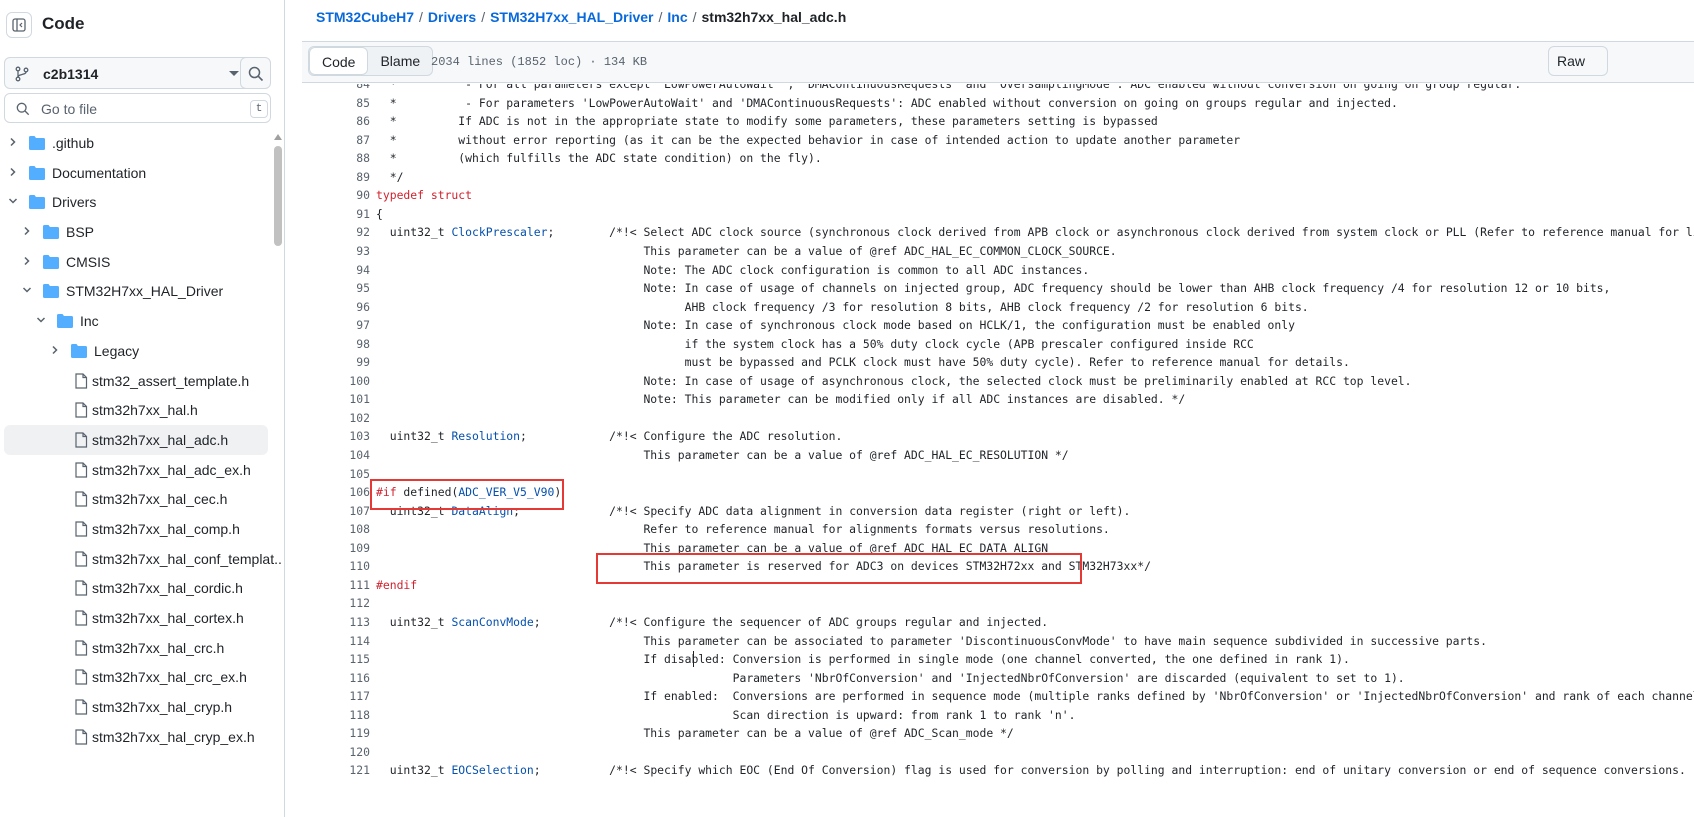  I want to click on line-number: 115, so click(336, 659).